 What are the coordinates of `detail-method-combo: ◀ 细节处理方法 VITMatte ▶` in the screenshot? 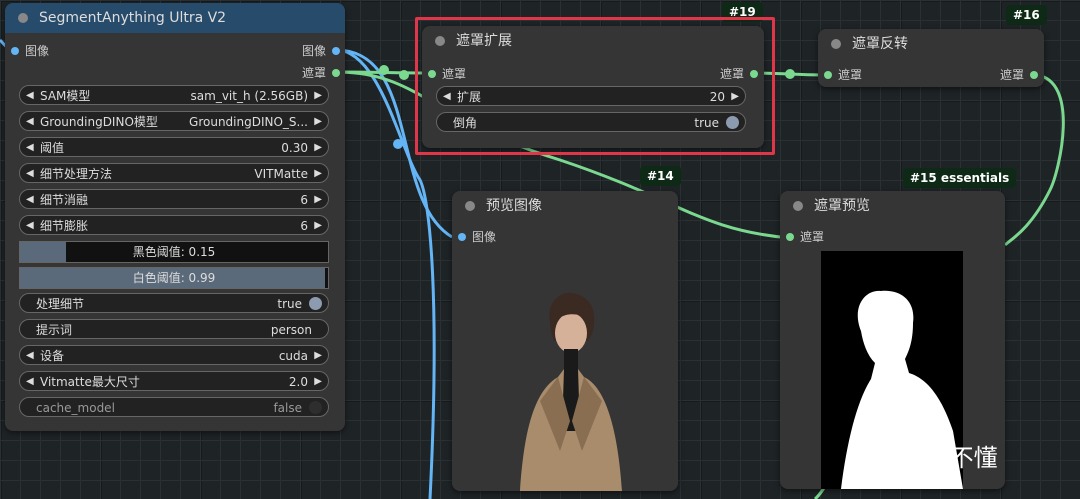 It's located at (174, 173).